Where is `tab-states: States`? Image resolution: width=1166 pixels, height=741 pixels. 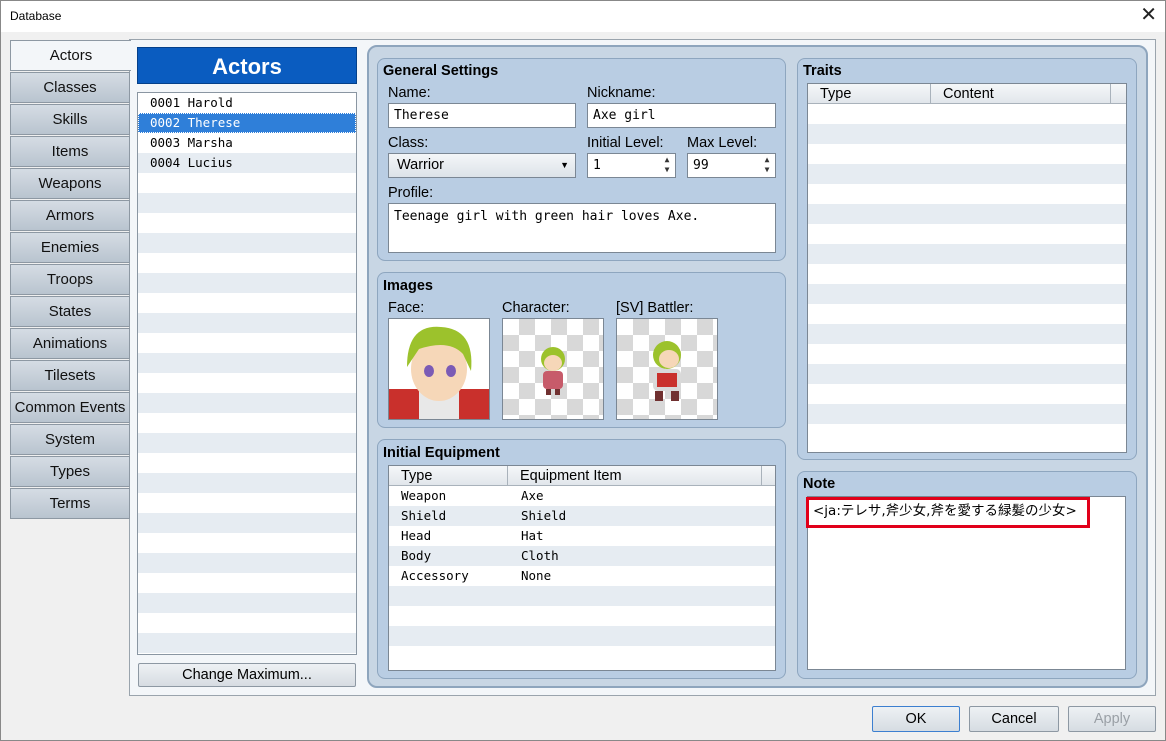
tab-states: States is located at coordinates (70, 311).